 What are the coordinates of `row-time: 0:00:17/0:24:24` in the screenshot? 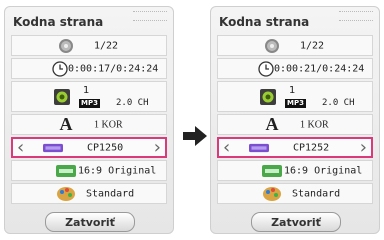 It's located at (89, 68).